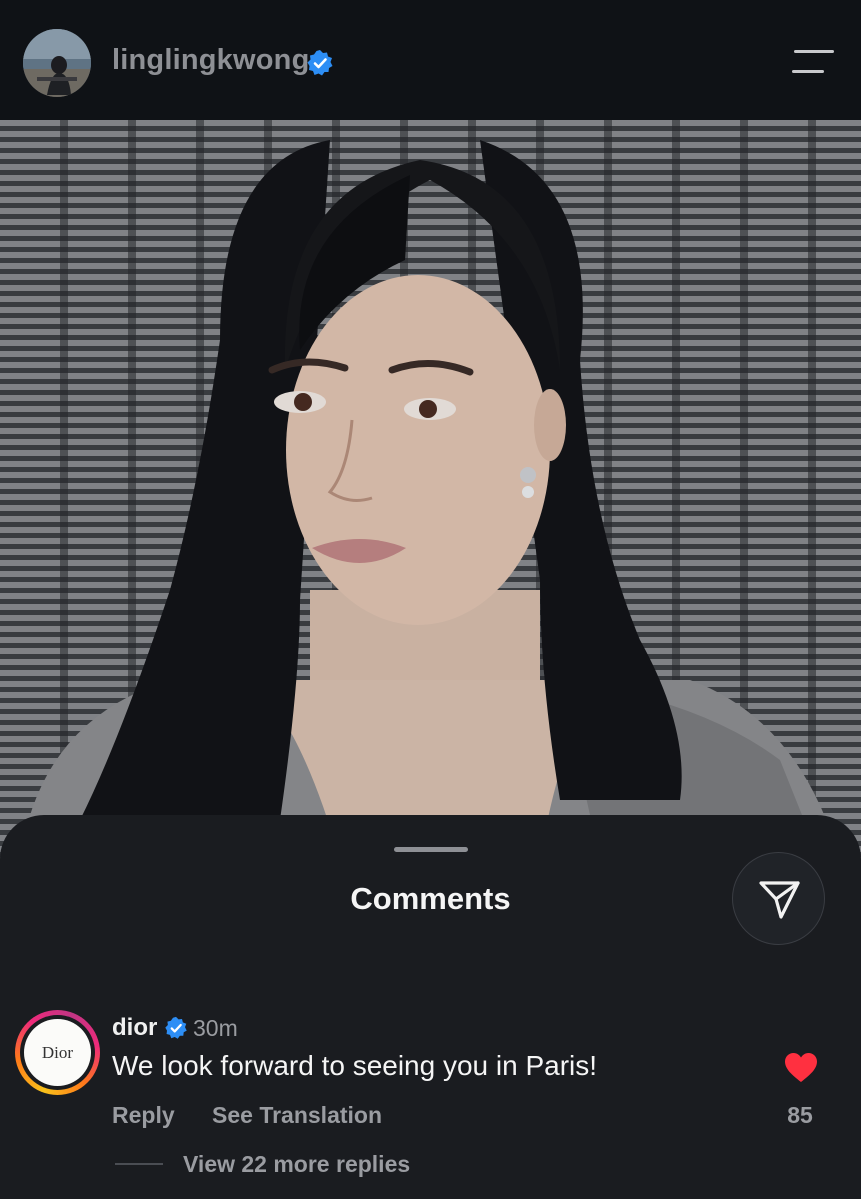  Describe the element at coordinates (215, 1028) in the screenshot. I see `comment-timestamp: 30m` at that location.